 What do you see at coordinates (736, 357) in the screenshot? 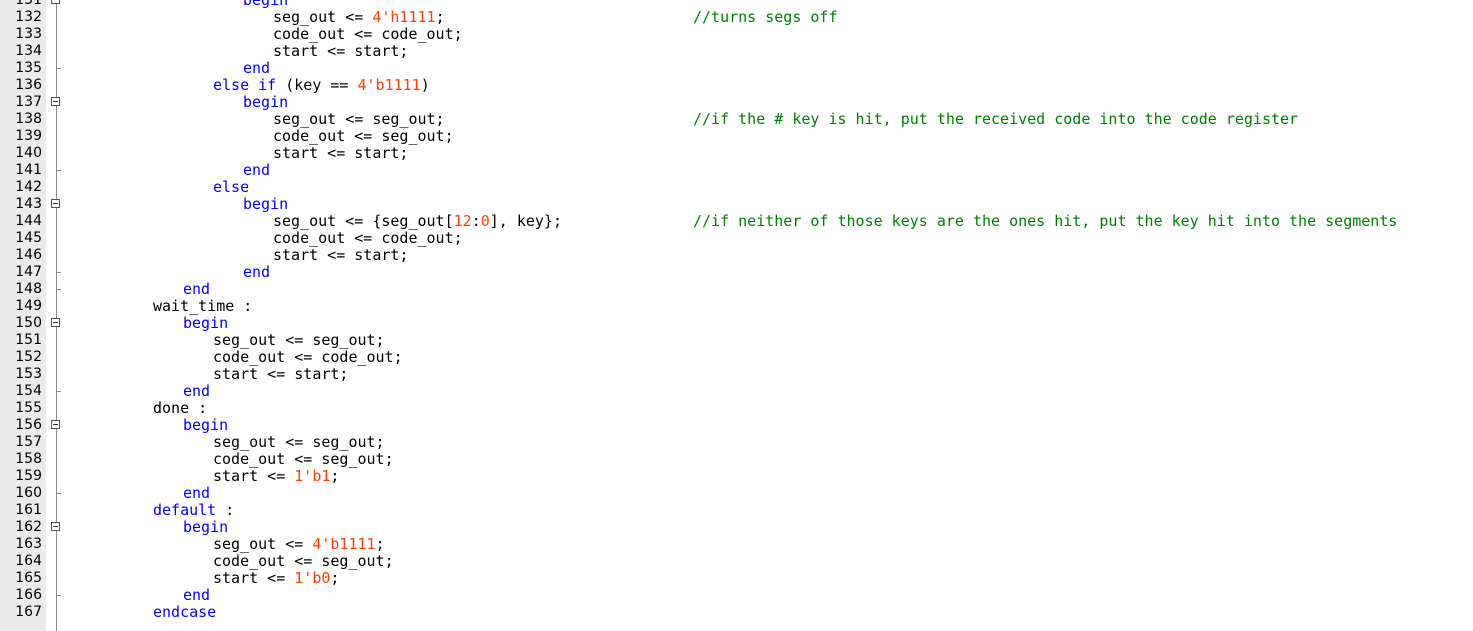
I see `code-line: 152 code_out <= code_out;` at bounding box center [736, 357].